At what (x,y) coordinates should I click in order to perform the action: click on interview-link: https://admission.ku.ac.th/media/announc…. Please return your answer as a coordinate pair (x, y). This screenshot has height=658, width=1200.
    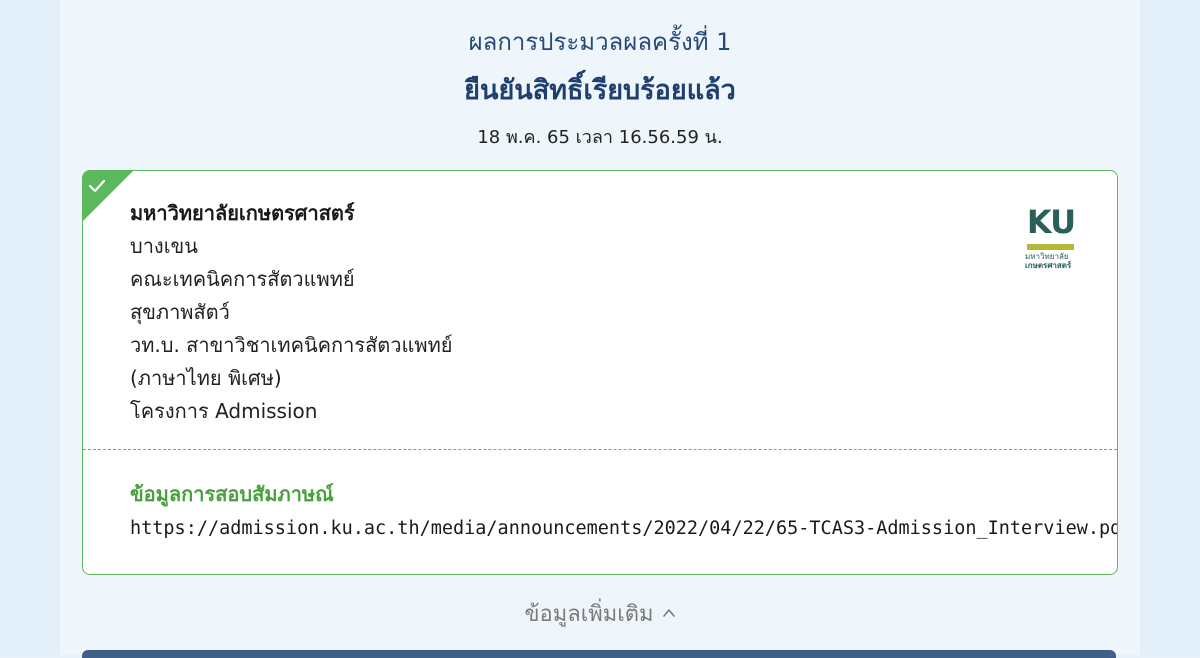
    Looking at the image, I should click on (623, 528).